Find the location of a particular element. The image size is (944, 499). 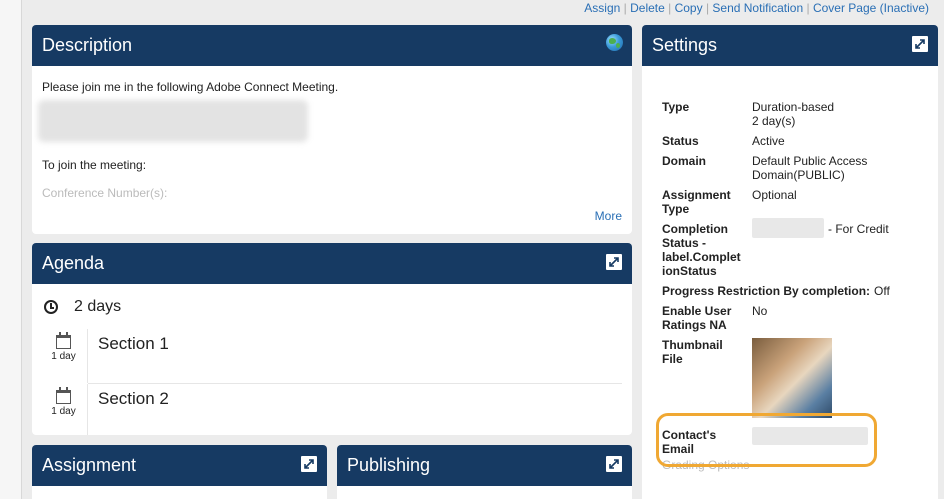

type-label: Type is located at coordinates (676, 107).